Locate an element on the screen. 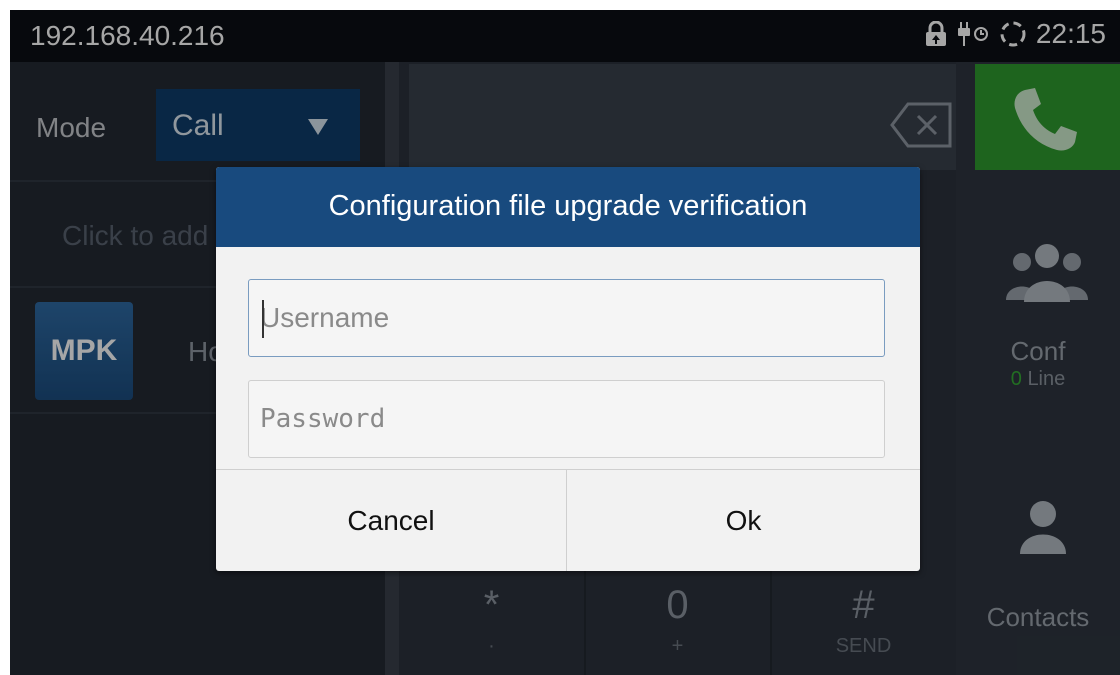  password-field-wrapper is located at coordinates (566, 419).